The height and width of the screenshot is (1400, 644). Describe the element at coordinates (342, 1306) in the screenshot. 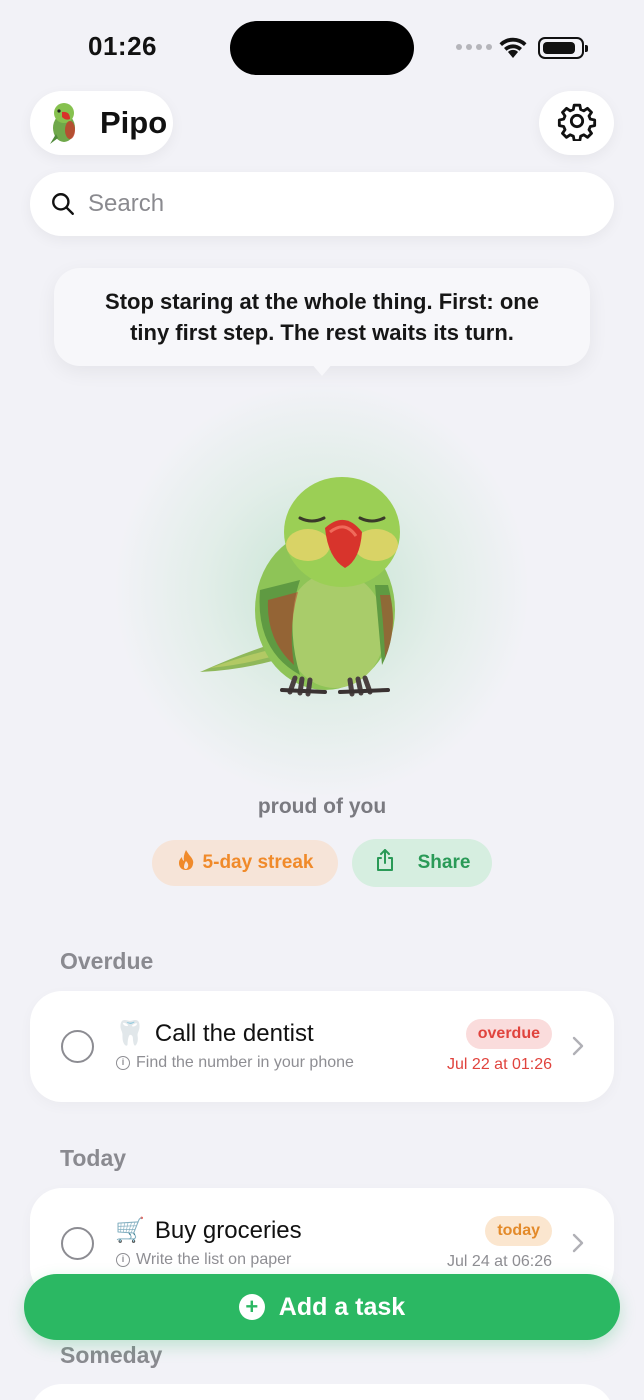

I see `add-task-label: Add a task` at that location.